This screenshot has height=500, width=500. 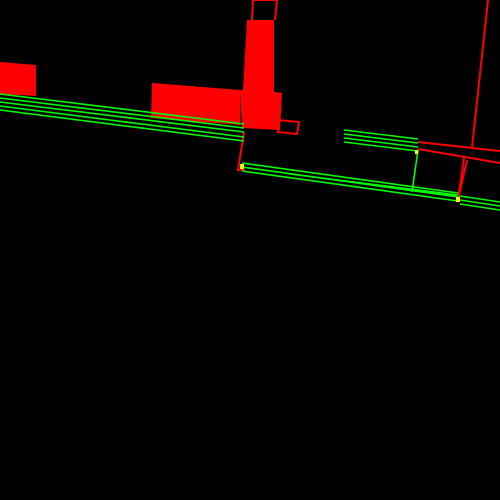 What do you see at coordinates (416, 152) in the screenshot?
I see `corner-marker-center` at bounding box center [416, 152].